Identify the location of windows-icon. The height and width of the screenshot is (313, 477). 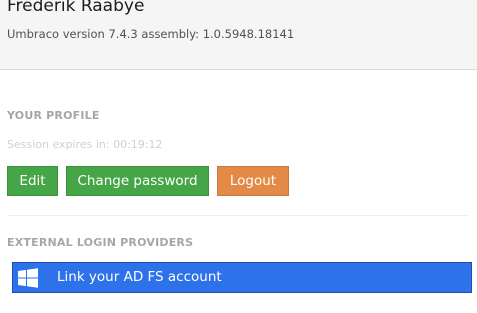
(28, 278).